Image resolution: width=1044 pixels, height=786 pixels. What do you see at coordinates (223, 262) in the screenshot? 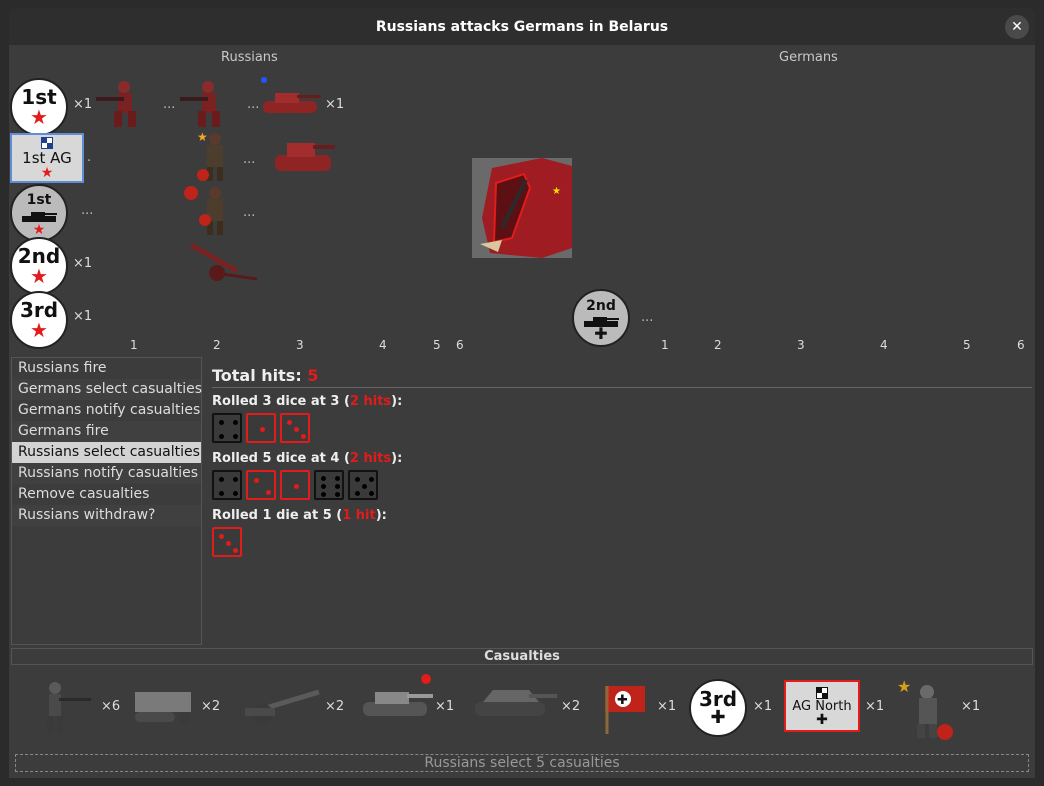
I see `soviet-artillery-icon` at bounding box center [223, 262].